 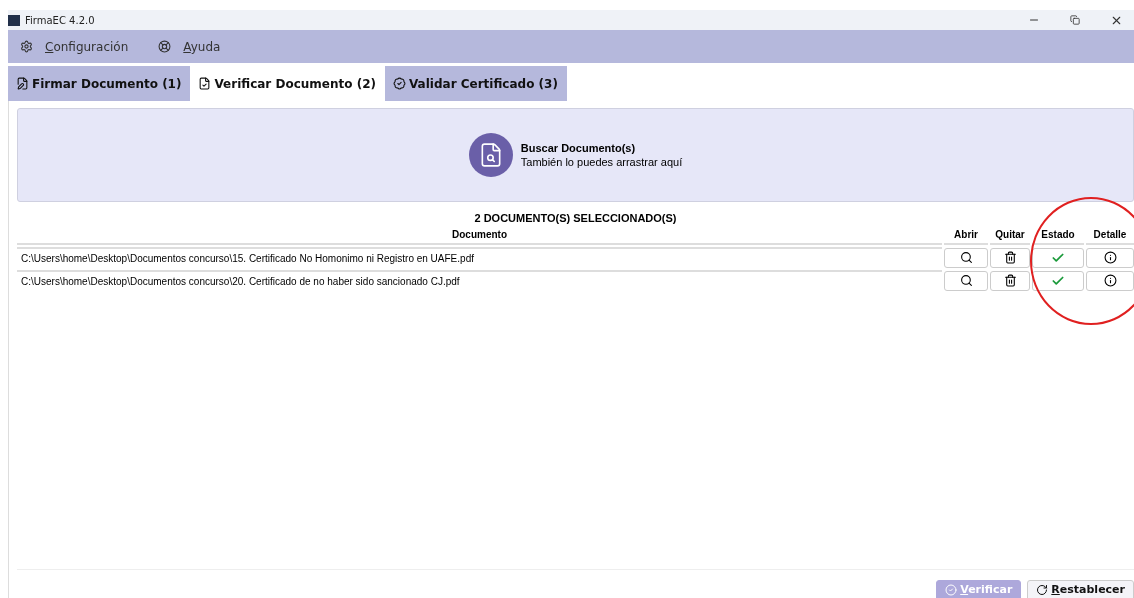 I want to click on check-circle-icon, so click(x=951, y=589).